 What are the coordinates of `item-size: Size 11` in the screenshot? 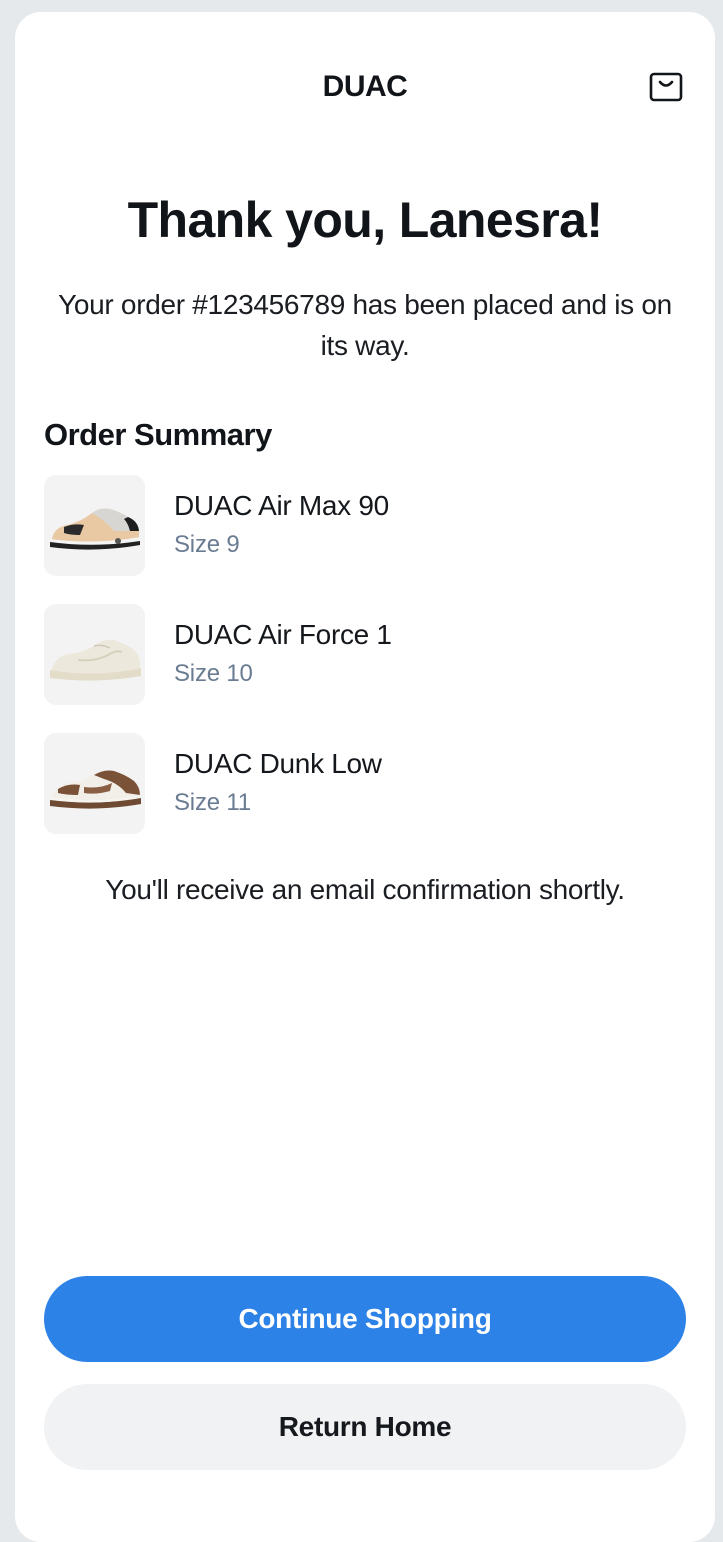 It's located at (212, 802).